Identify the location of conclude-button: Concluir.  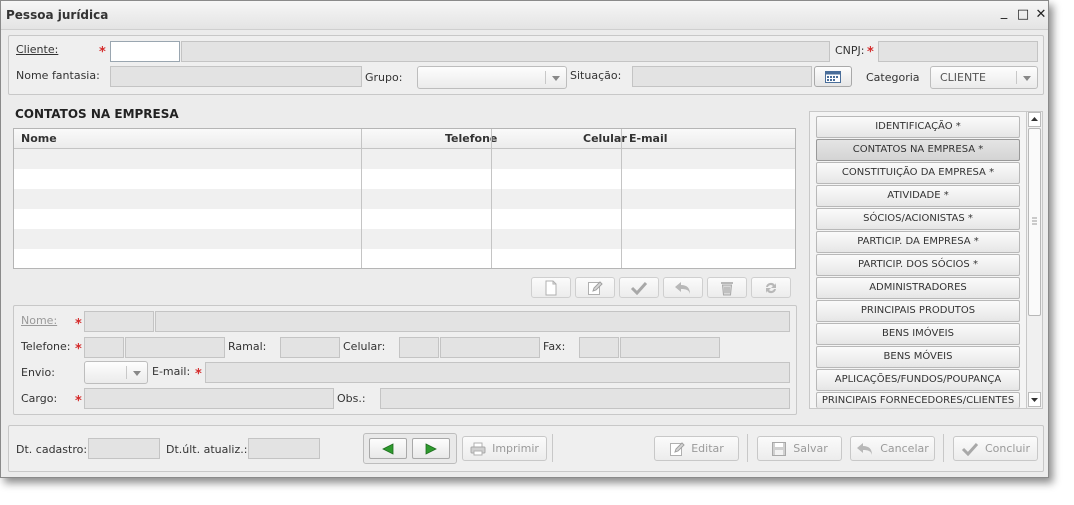
(995, 448).